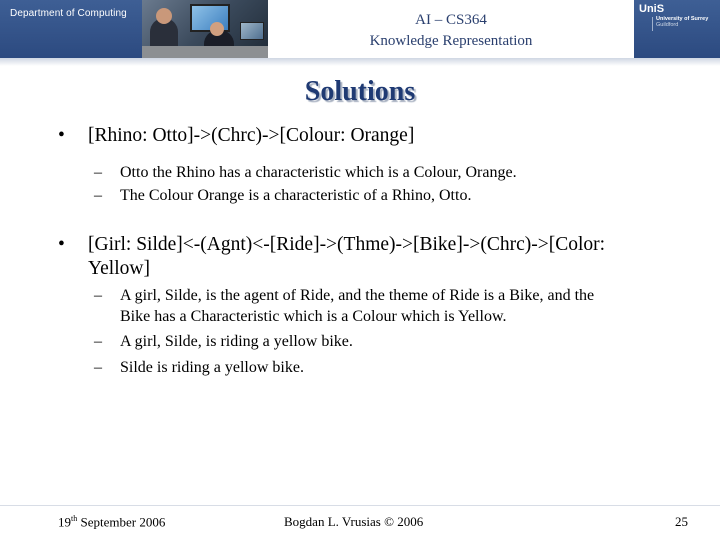 The width and height of the screenshot is (720, 540). I want to click on department-label: Department of Computing, so click(68, 13).